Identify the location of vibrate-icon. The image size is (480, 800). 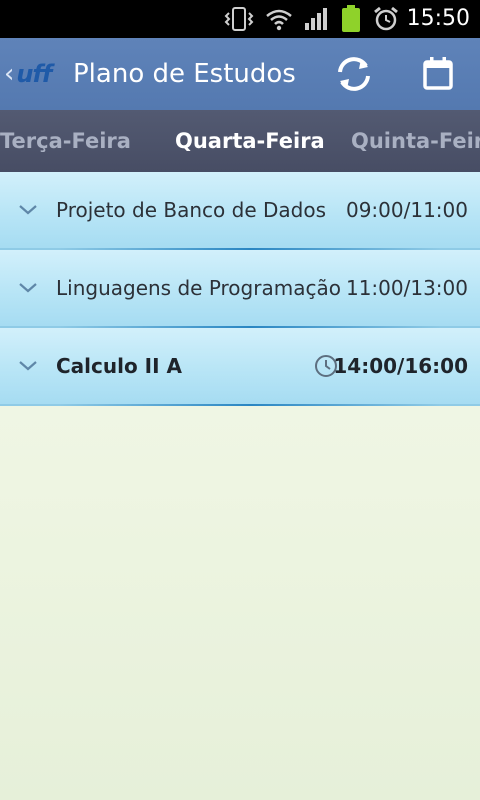
(239, 19).